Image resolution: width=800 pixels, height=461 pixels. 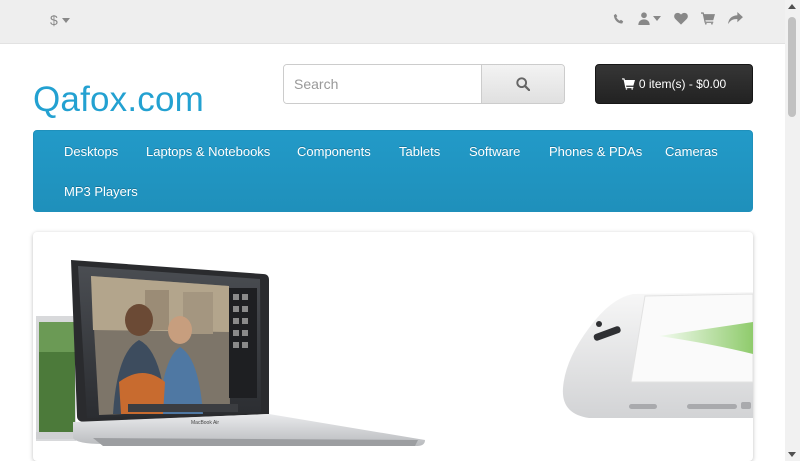 I want to click on menu-item-desktops: Desktops, so click(x=91, y=151).